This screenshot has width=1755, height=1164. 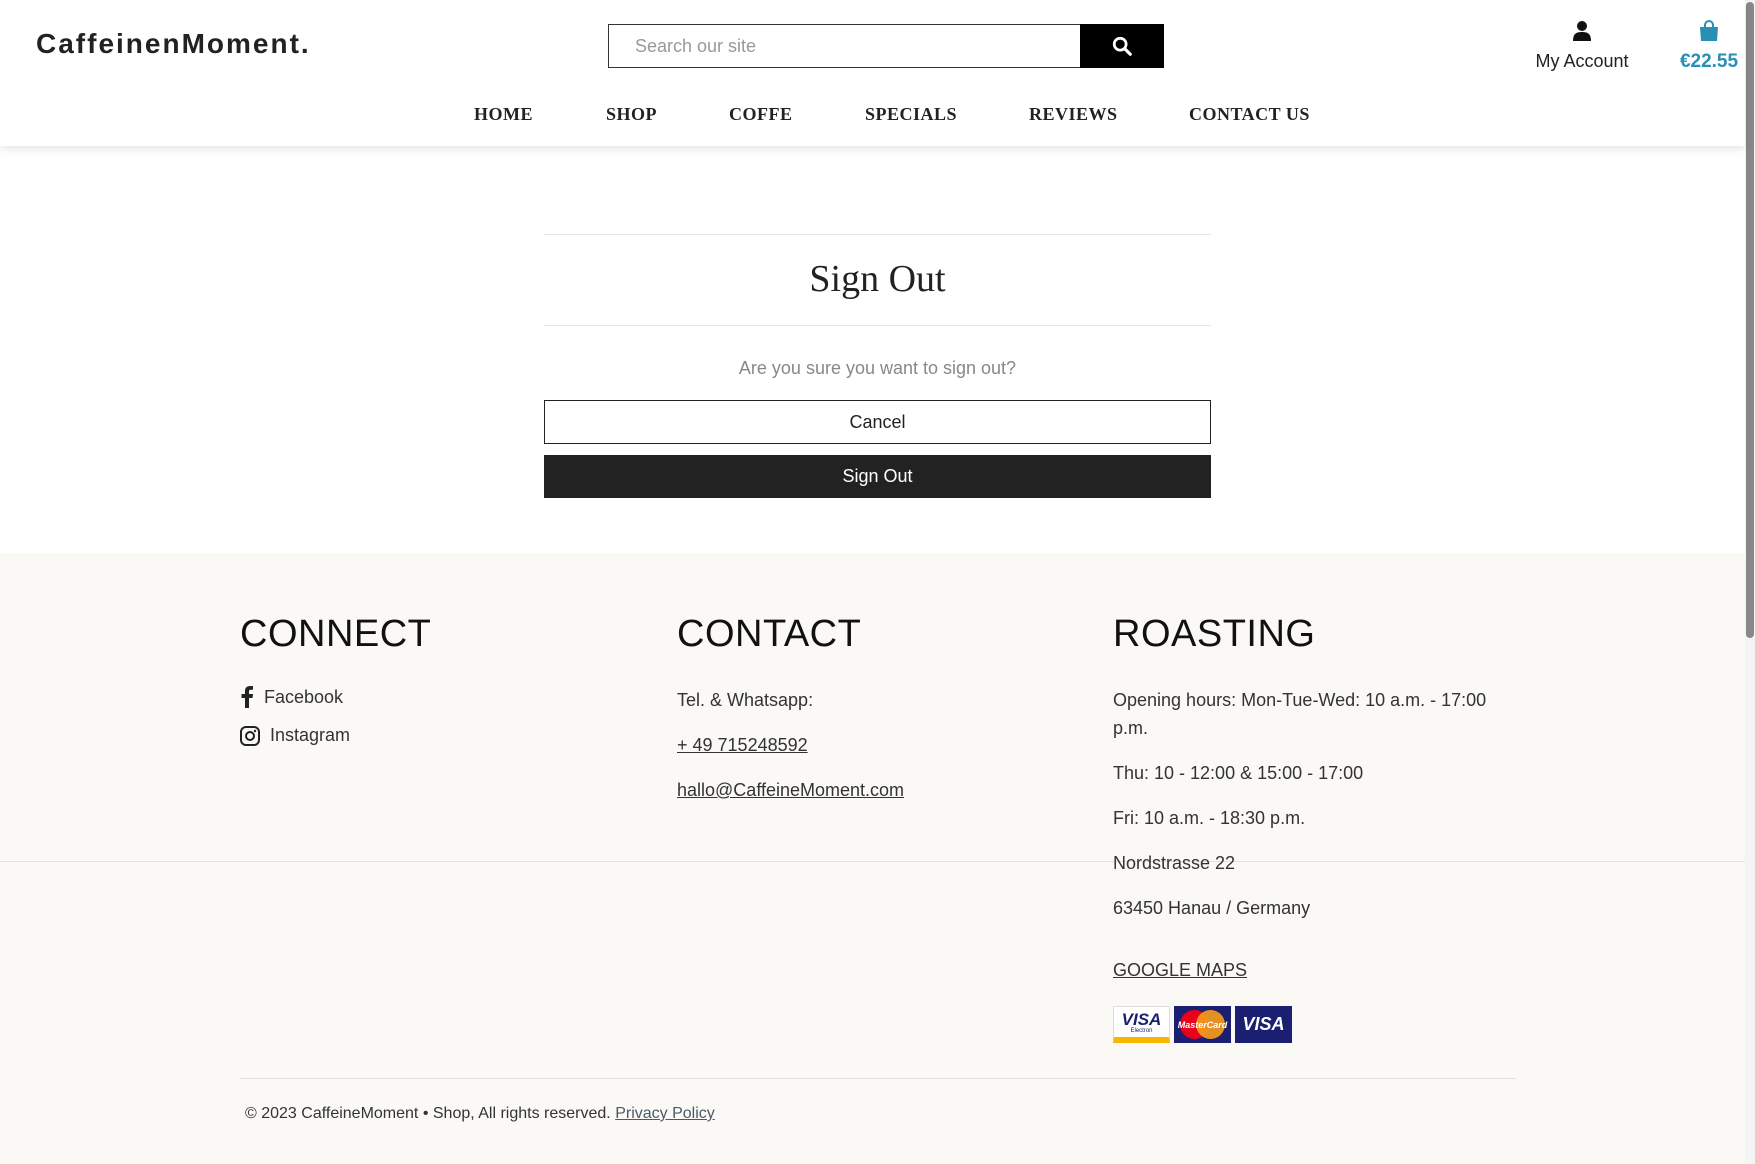 What do you see at coordinates (631, 114) in the screenshot?
I see `nav-shop: SHOP` at bounding box center [631, 114].